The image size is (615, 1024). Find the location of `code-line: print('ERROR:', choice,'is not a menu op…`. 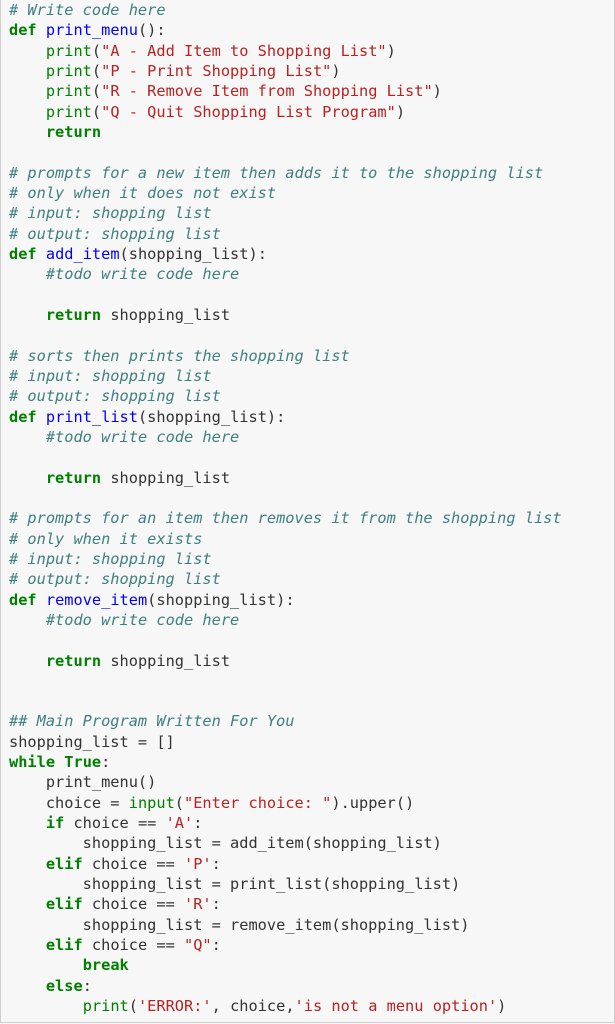

code-line: print('ERROR:', choice,'is not a menu op… is located at coordinates (285, 1006).